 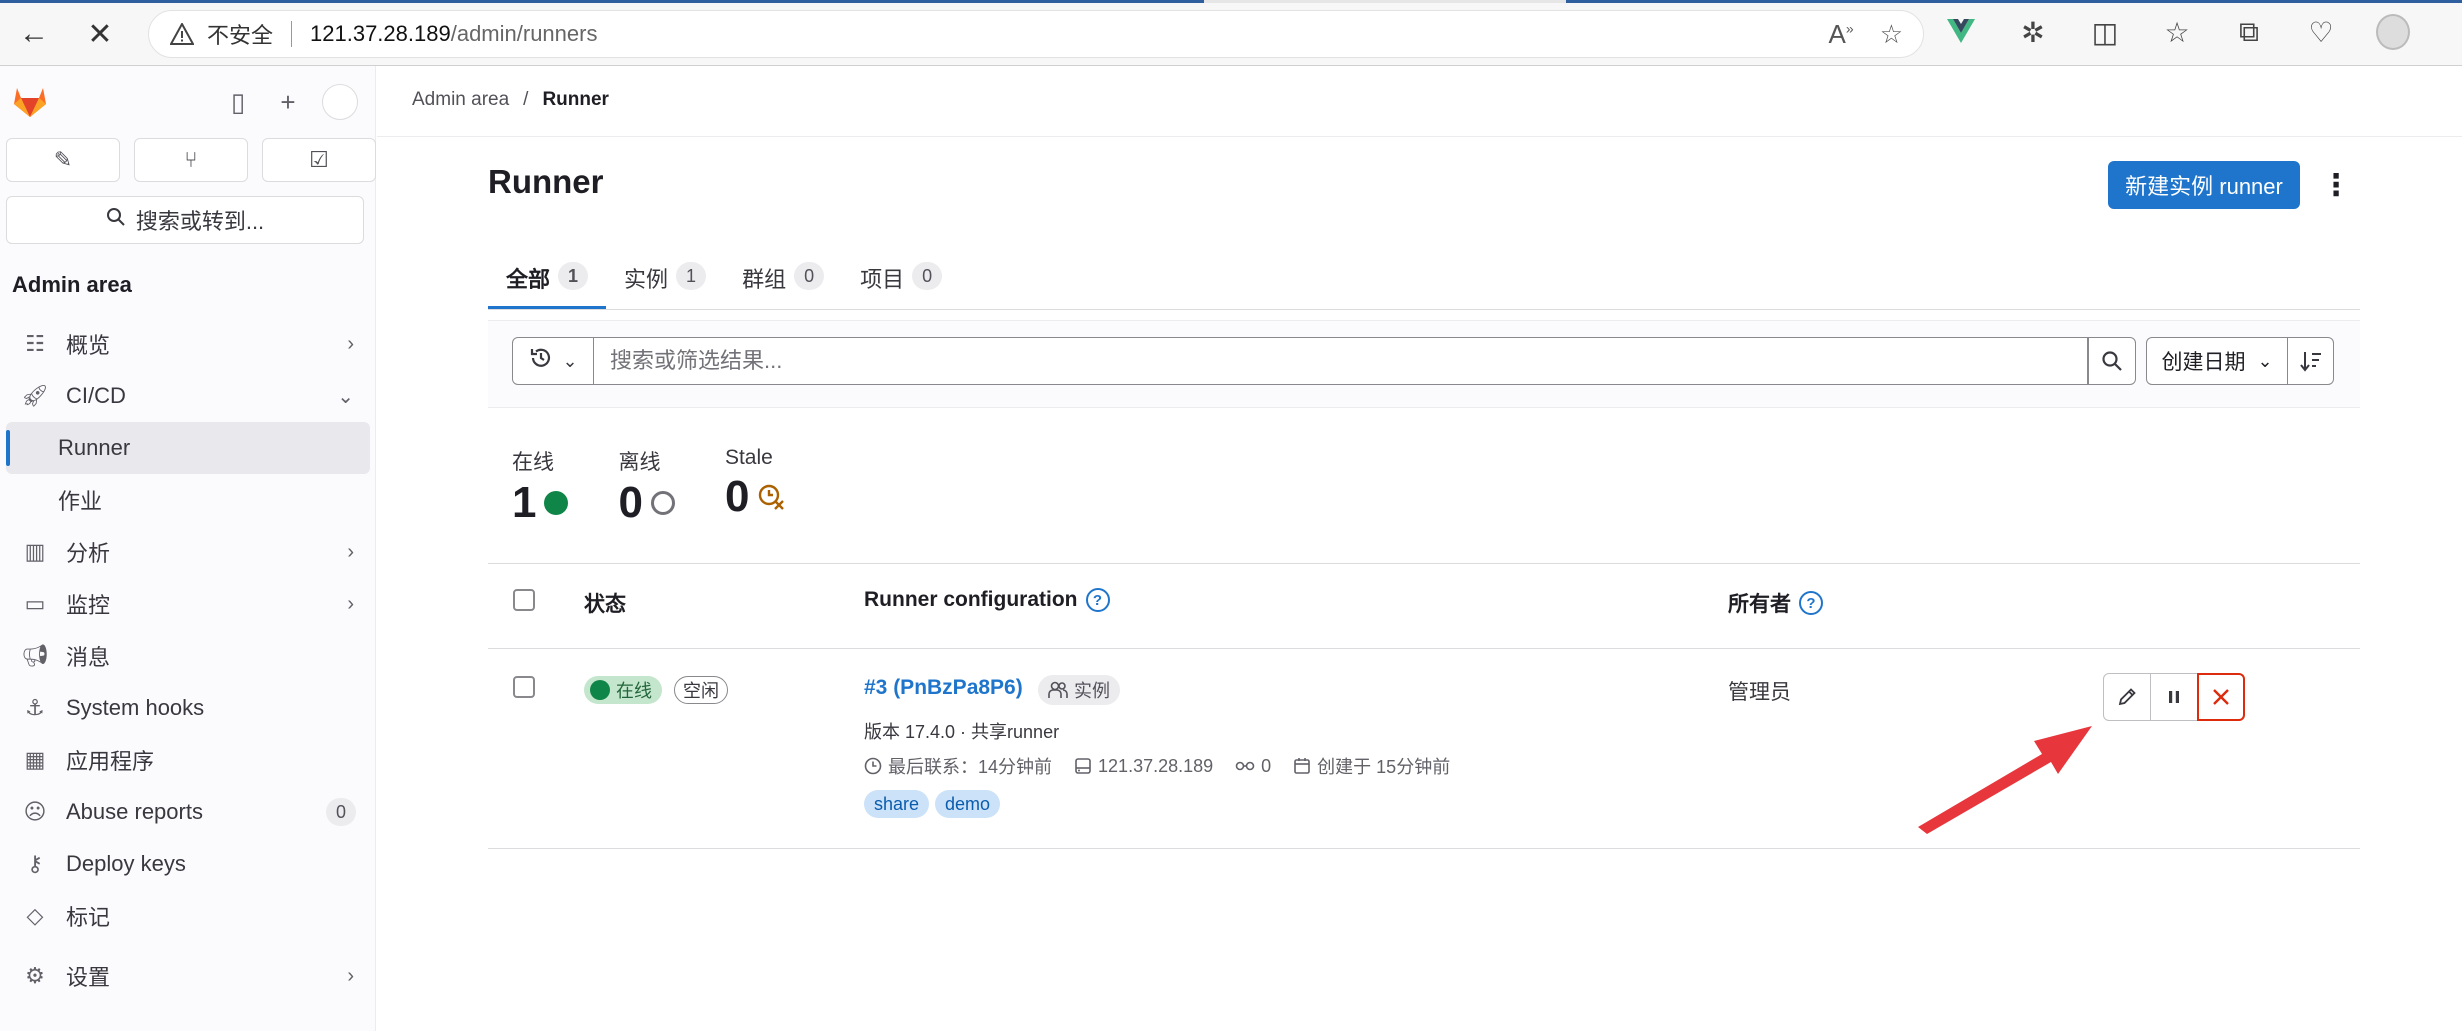 I want to click on runner-version: 版本 17.4.0 · 共享runner, so click(x=962, y=732).